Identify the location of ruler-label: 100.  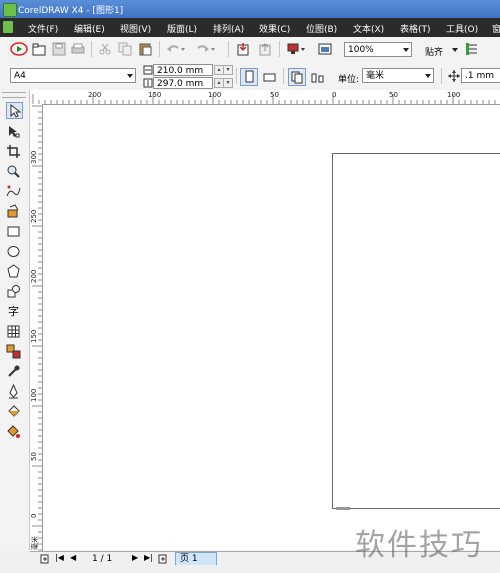
(215, 95).